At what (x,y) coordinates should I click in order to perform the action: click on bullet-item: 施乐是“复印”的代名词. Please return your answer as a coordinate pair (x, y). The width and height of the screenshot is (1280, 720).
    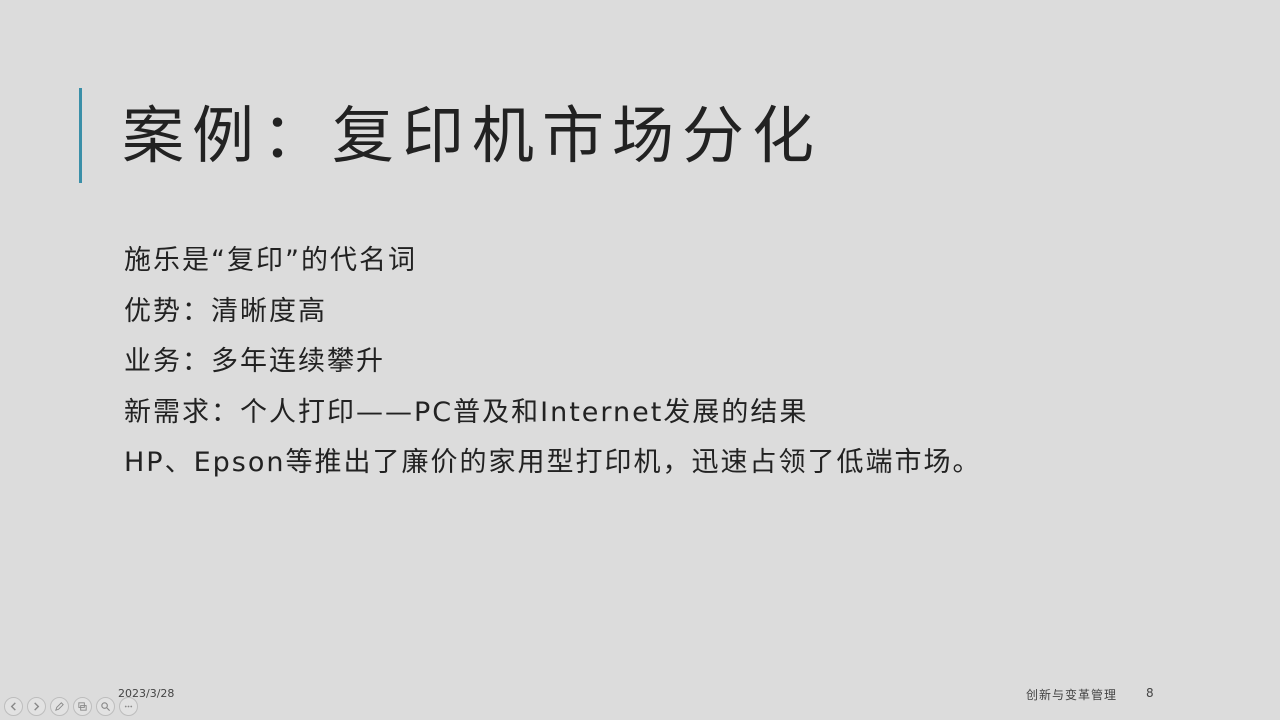
    Looking at the image, I should click on (270, 260).